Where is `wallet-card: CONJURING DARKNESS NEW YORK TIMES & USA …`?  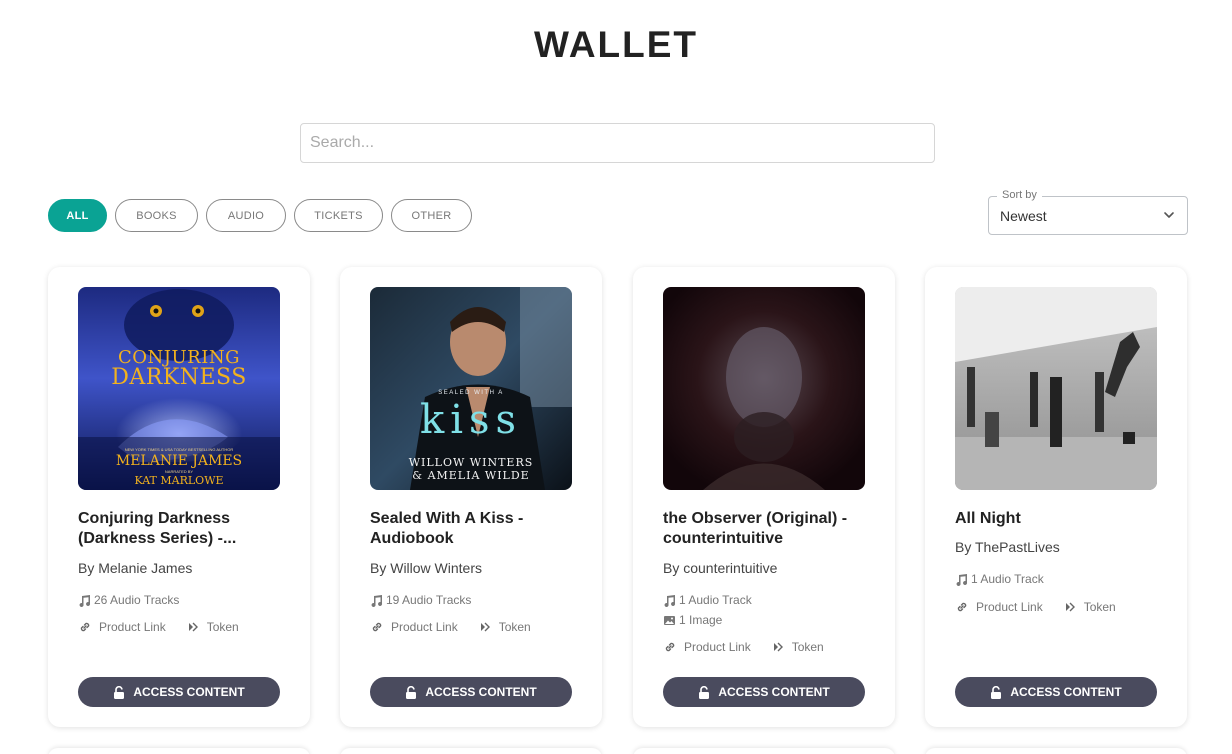 wallet-card: CONJURING DARKNESS NEW YORK TIMES & USA … is located at coordinates (179, 497).